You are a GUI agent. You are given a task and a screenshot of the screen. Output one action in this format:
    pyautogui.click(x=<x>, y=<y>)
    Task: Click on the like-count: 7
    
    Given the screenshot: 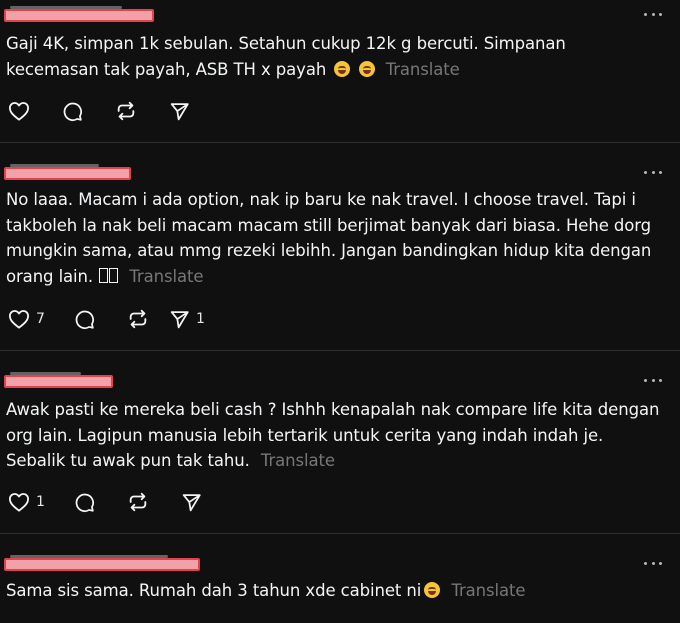 What is the action you would take?
    pyautogui.click(x=40, y=319)
    